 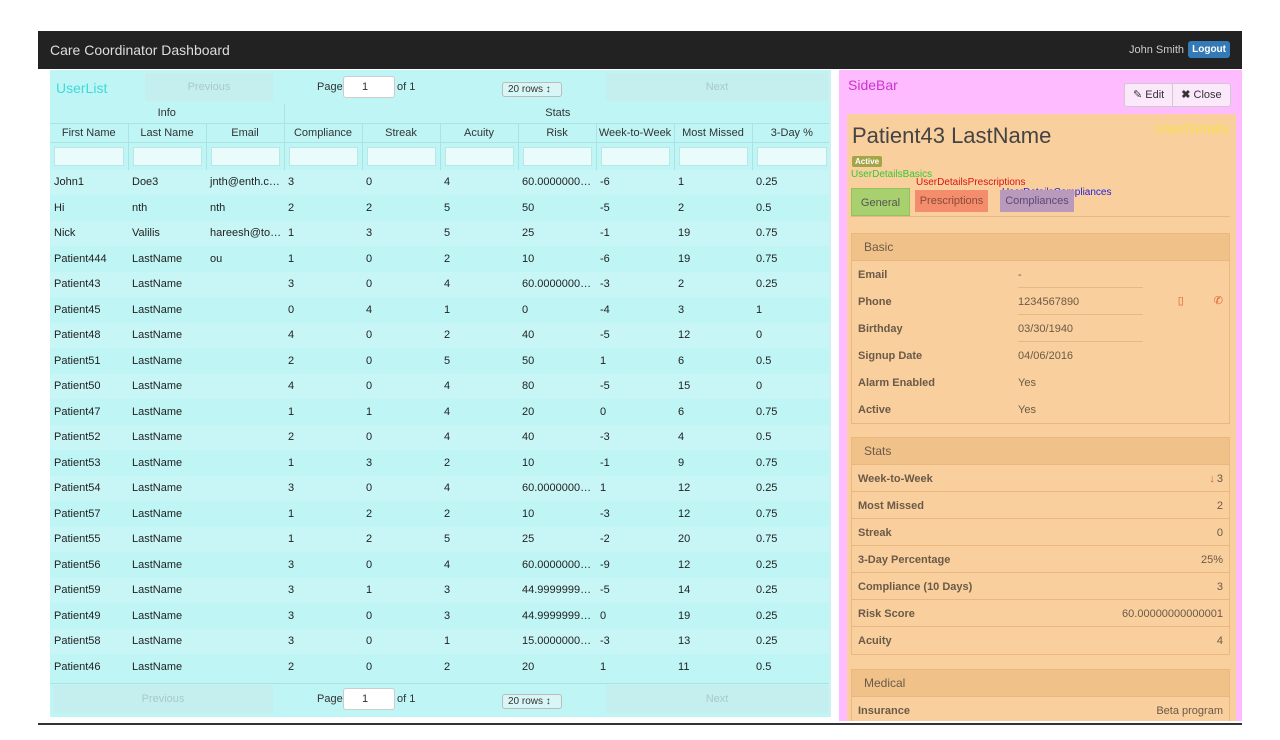 I want to click on signup-value: 04/06/2016, so click(x=1046, y=356).